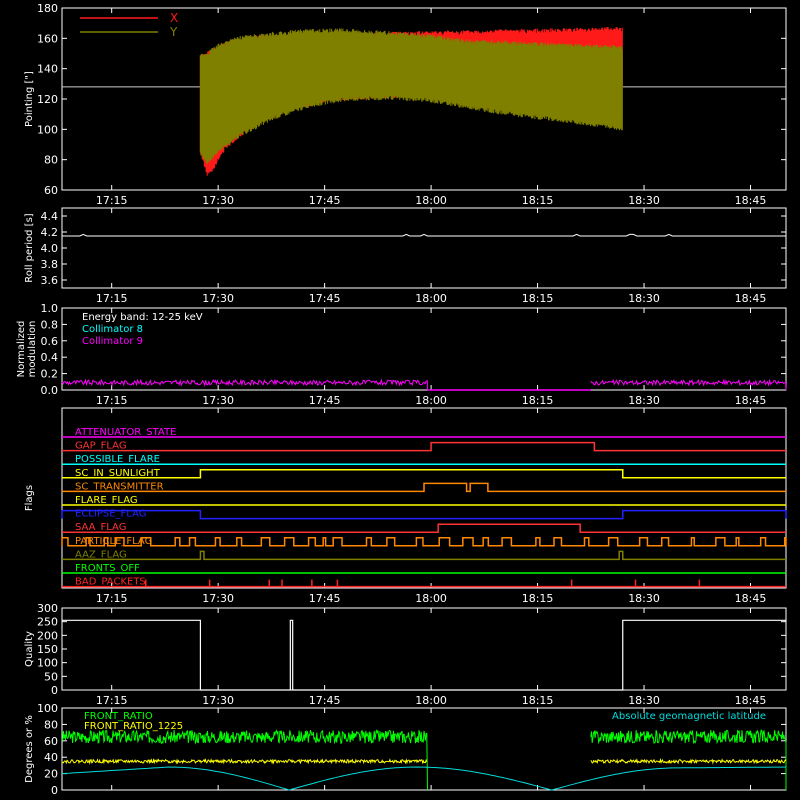 This screenshot has height=800, width=800. What do you see at coordinates (424, 655) in the screenshot?
I see `quality-line` at bounding box center [424, 655].